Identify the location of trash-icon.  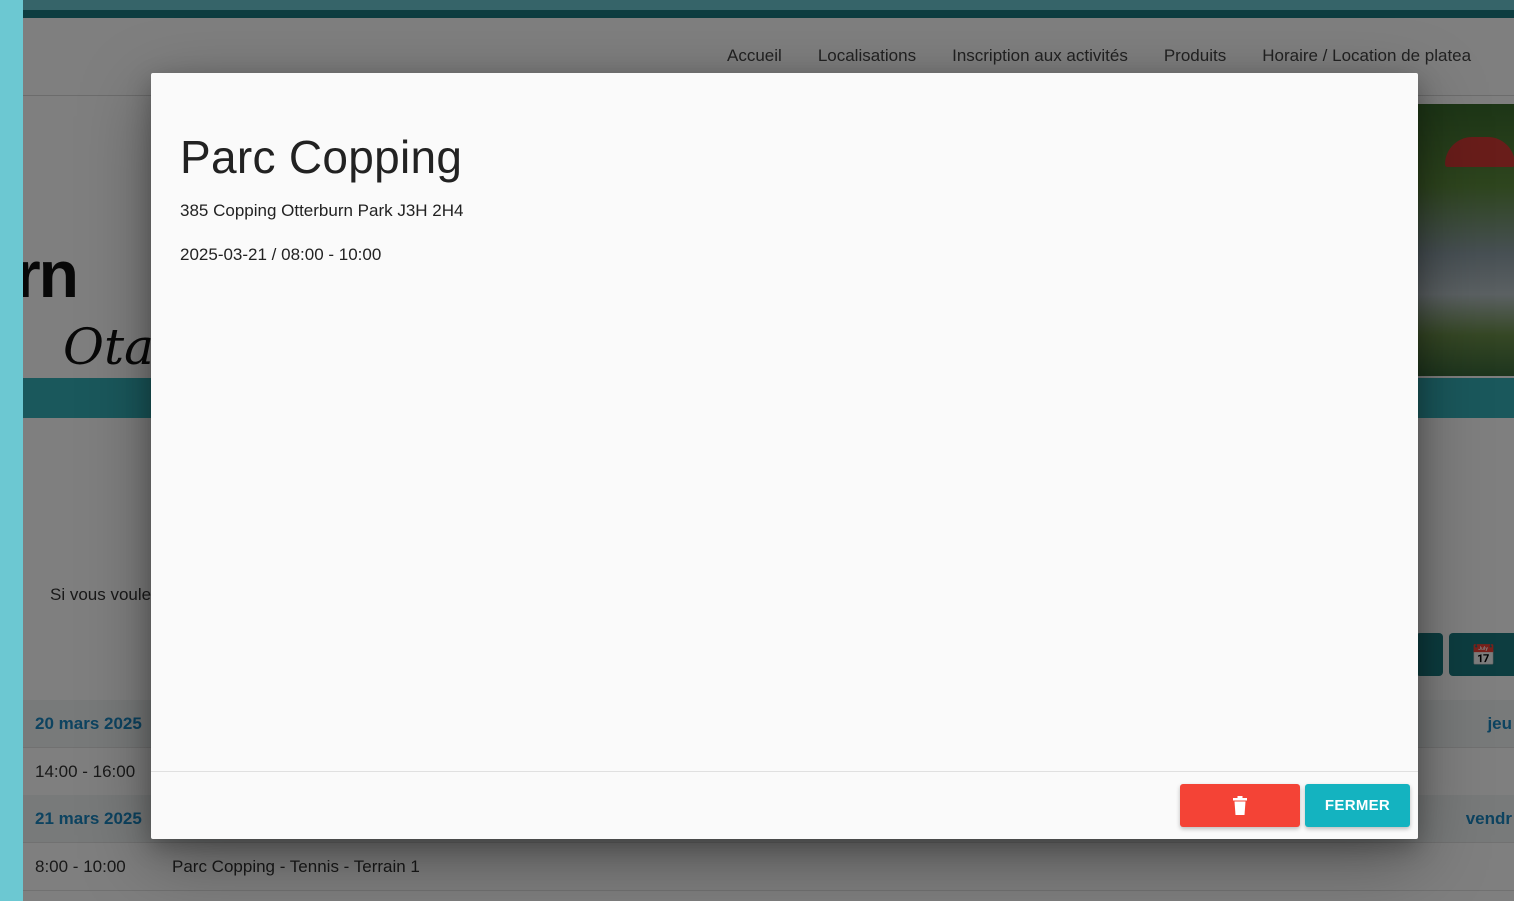
(1240, 805).